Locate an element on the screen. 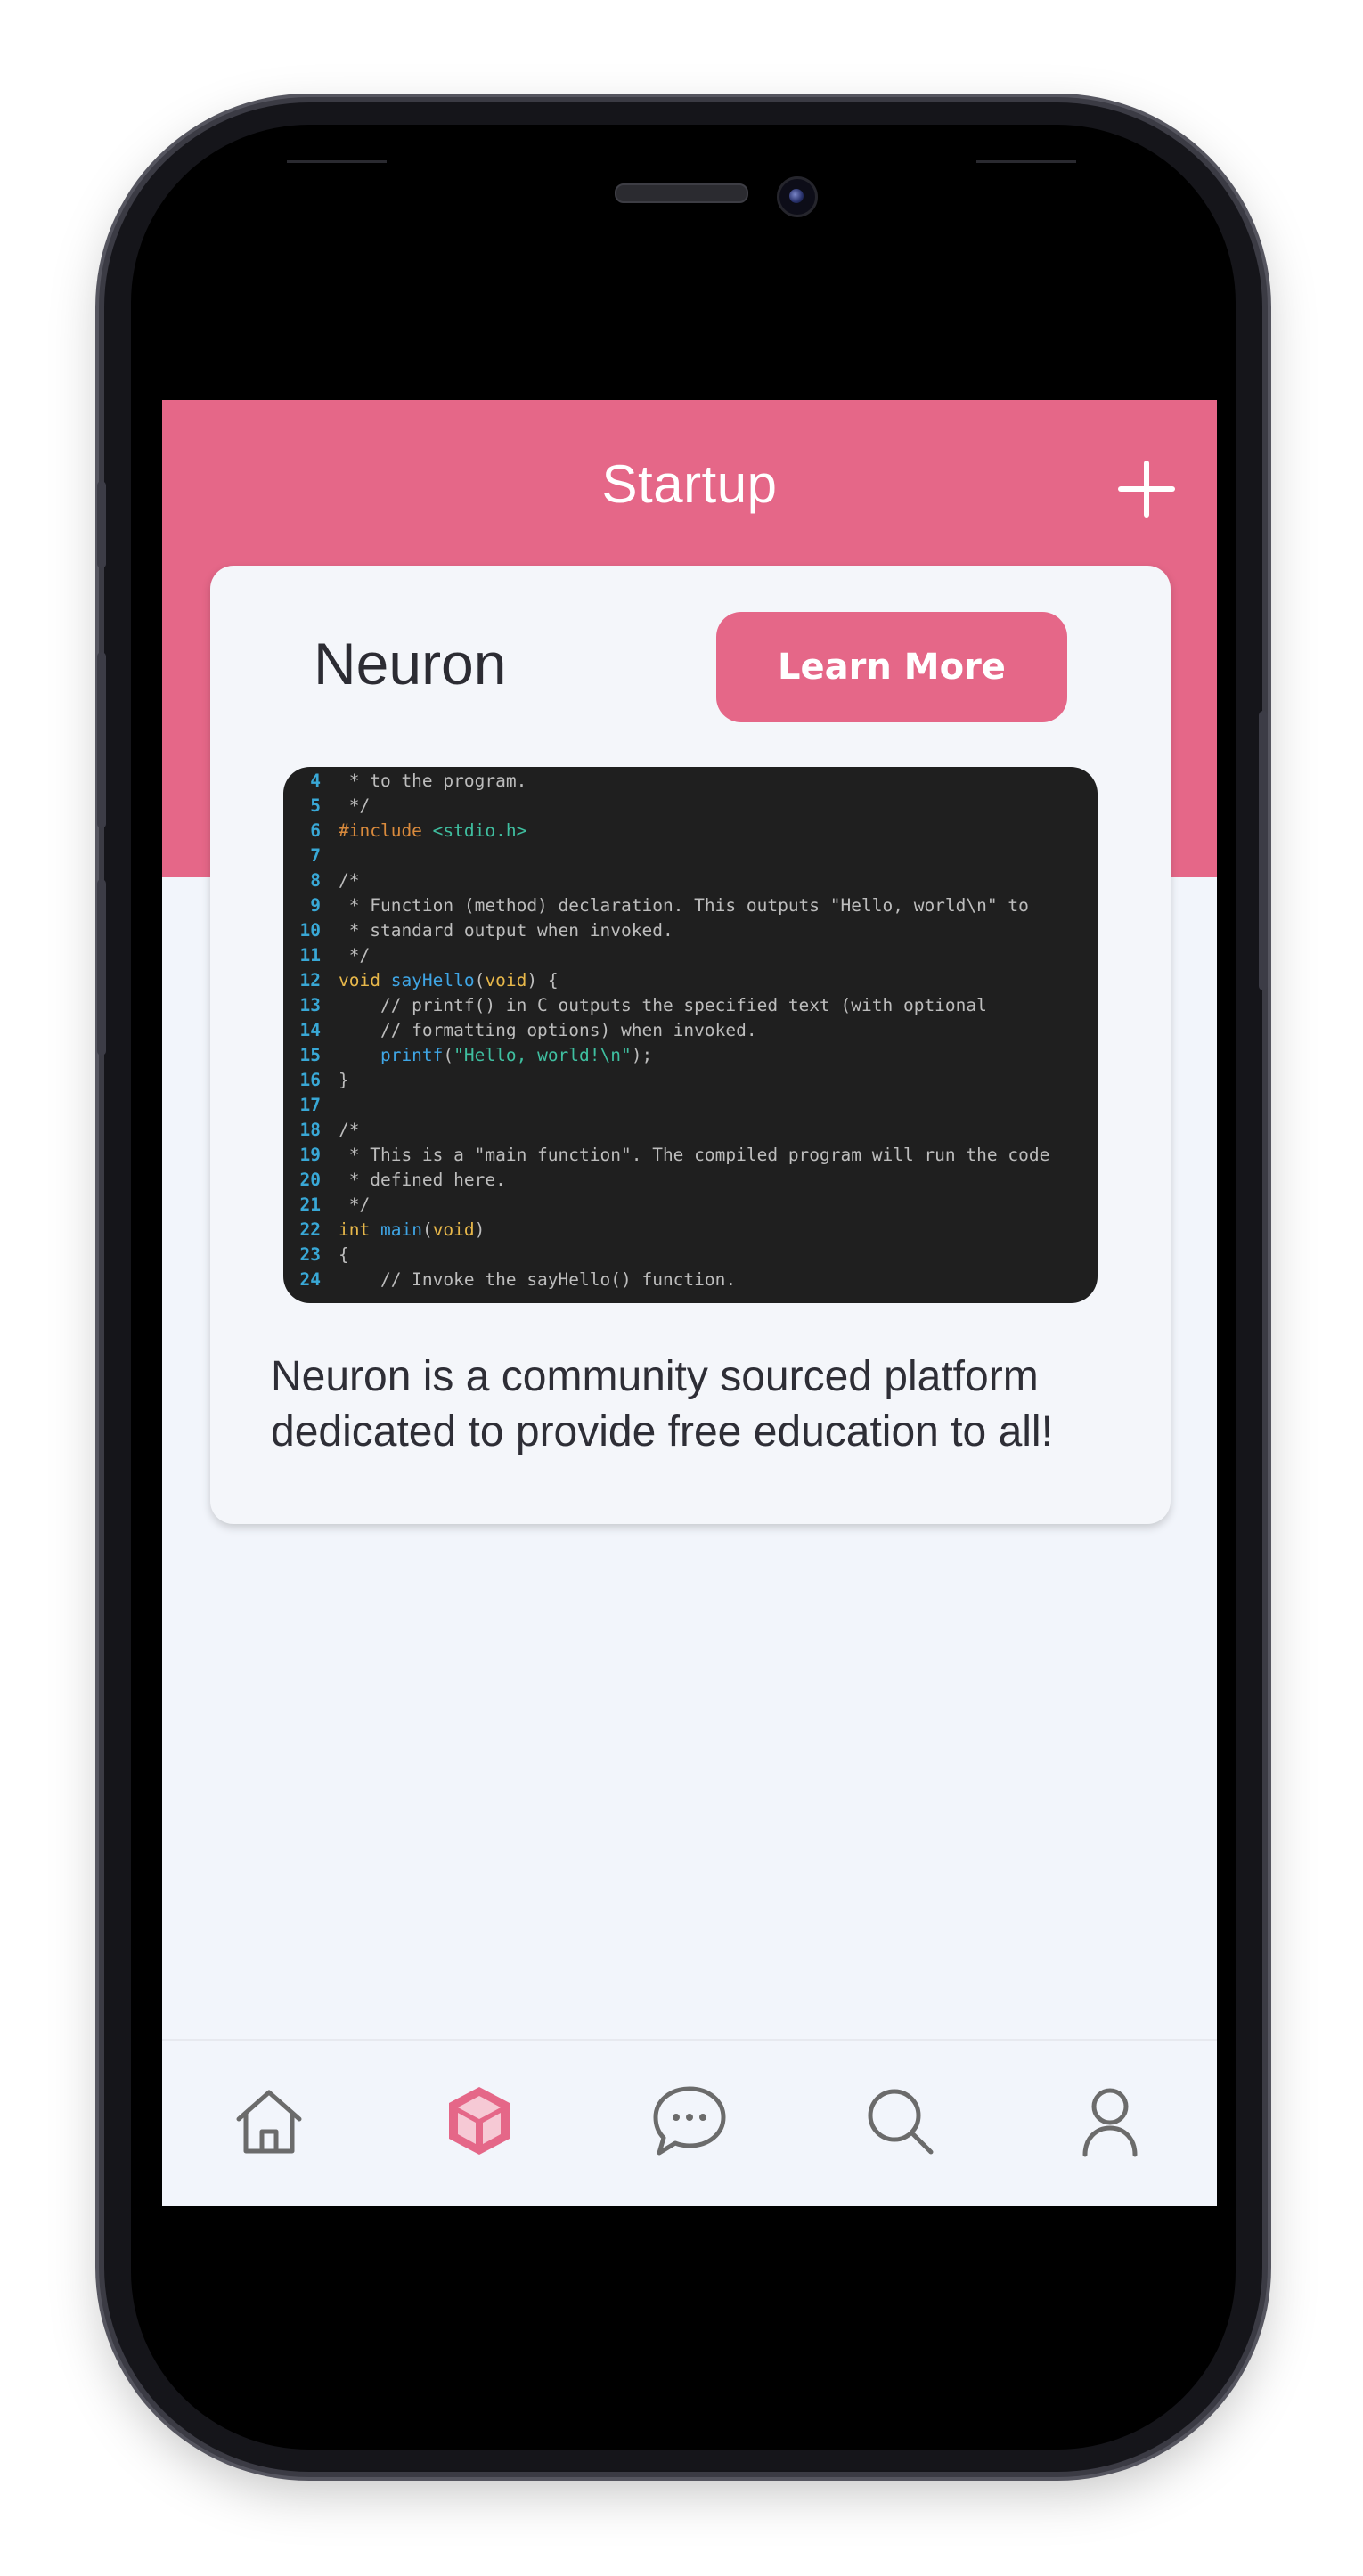  code-line-number: 19 is located at coordinates (310, 1155).